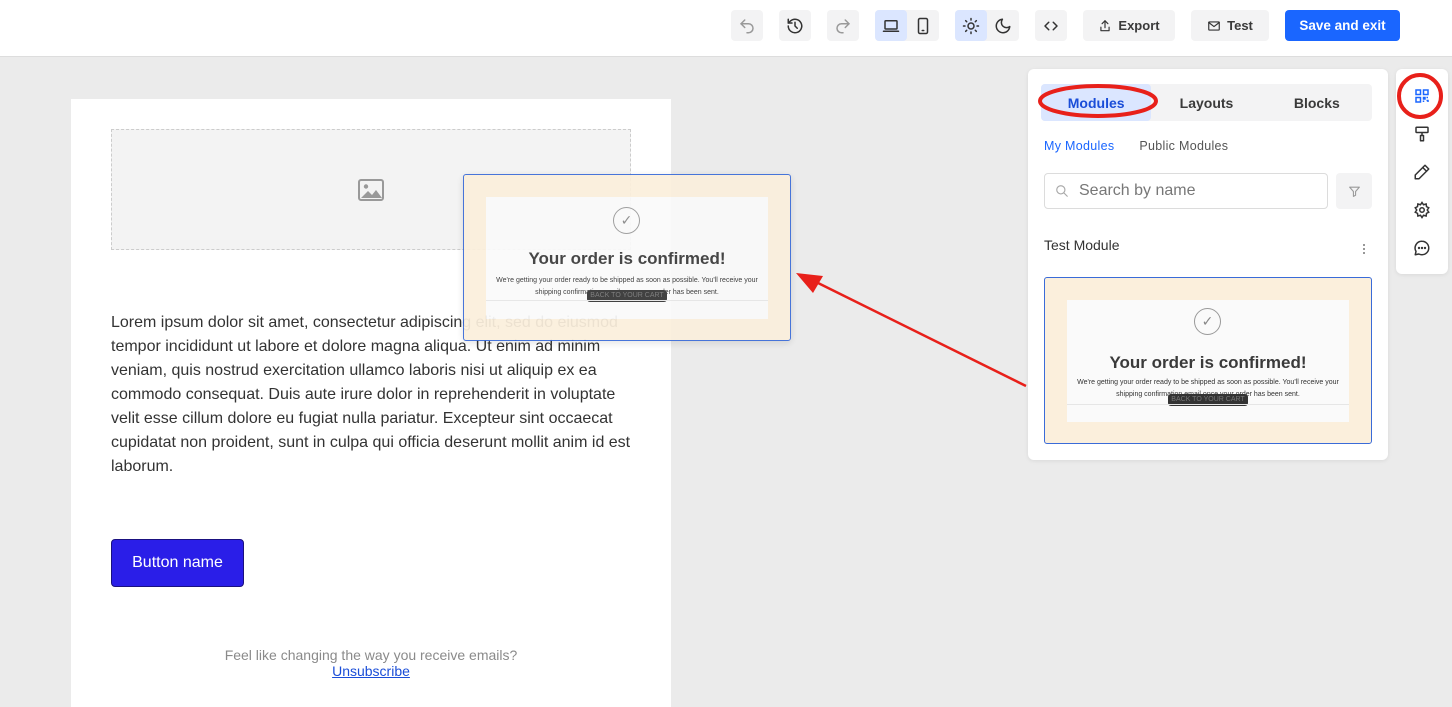 The height and width of the screenshot is (707, 1452). I want to click on image-icon, so click(371, 189).